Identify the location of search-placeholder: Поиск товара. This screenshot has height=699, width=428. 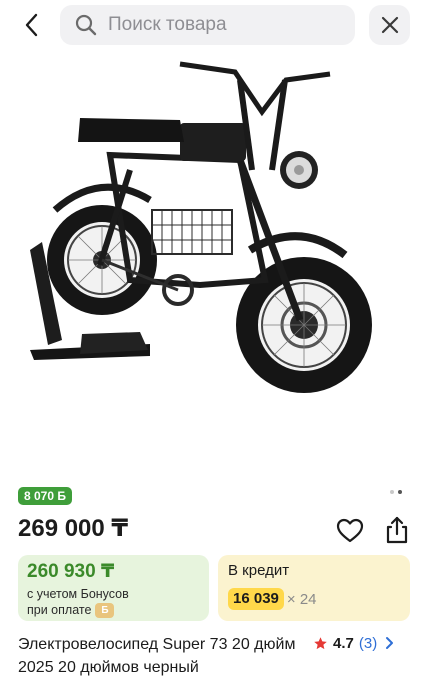
(167, 24).